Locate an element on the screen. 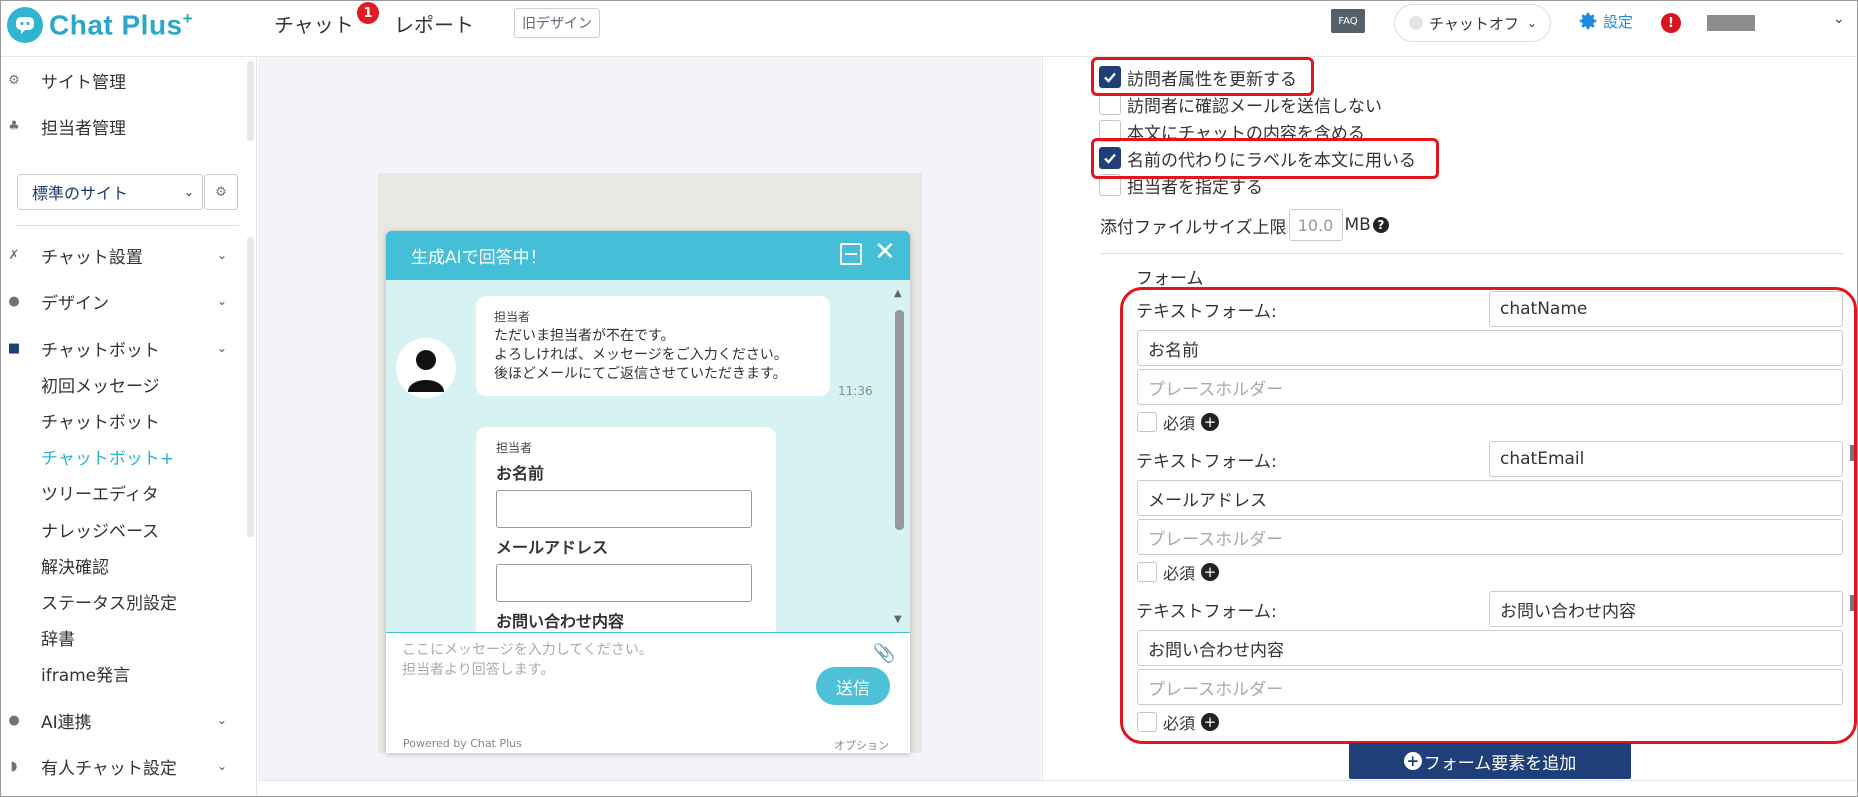 This screenshot has width=1858, height=797. site-select-value: 標準のサイト is located at coordinates (80, 193).